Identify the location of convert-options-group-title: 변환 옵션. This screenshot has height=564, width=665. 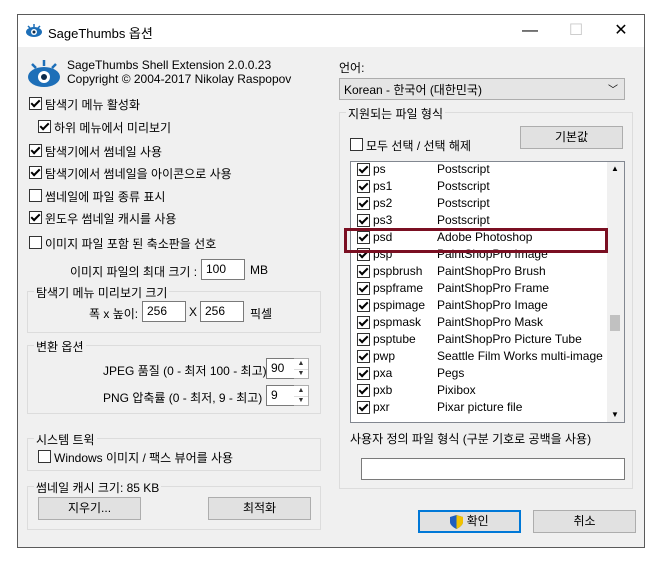
(60, 346).